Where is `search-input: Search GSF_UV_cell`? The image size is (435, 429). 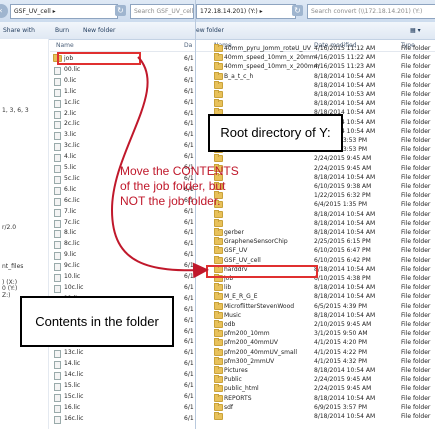 search-input: Search GSF_UV_cell is located at coordinates (162, 11).